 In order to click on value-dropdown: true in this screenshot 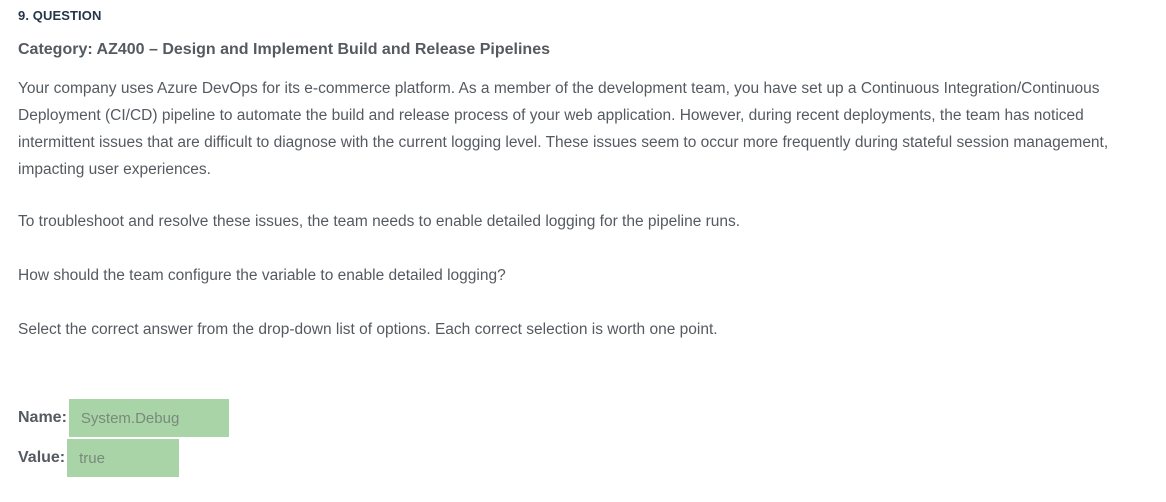, I will do `click(123, 458)`.